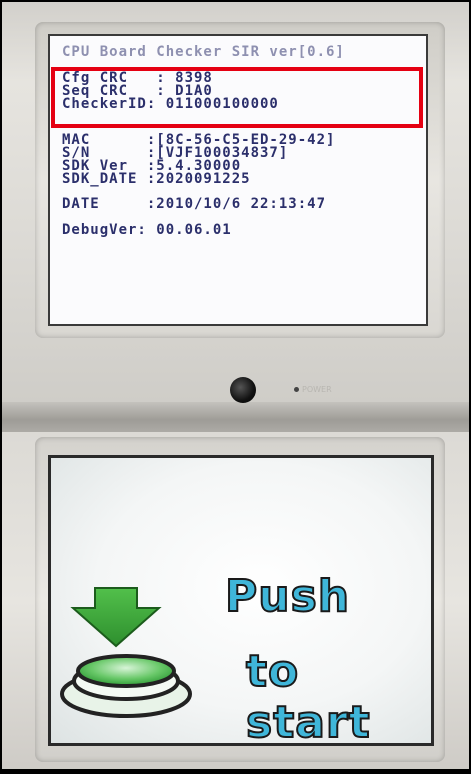 The width and height of the screenshot is (471, 774). Describe the element at coordinates (156, 179) in the screenshot. I see `sdk-date-line: SDK_DATE :2020091225` at that location.